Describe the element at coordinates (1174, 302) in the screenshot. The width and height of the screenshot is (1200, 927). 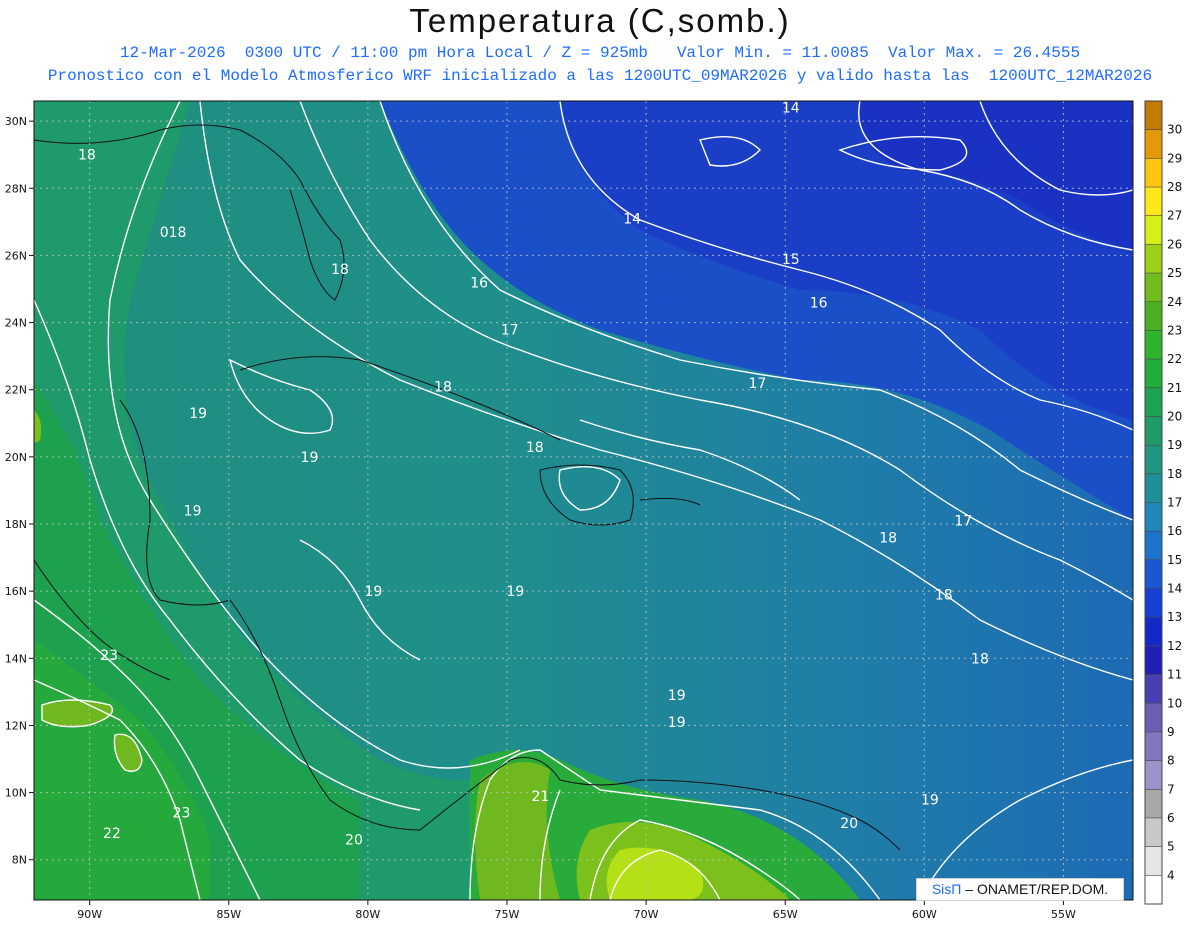
I see `colorbar-label: 24` at that location.